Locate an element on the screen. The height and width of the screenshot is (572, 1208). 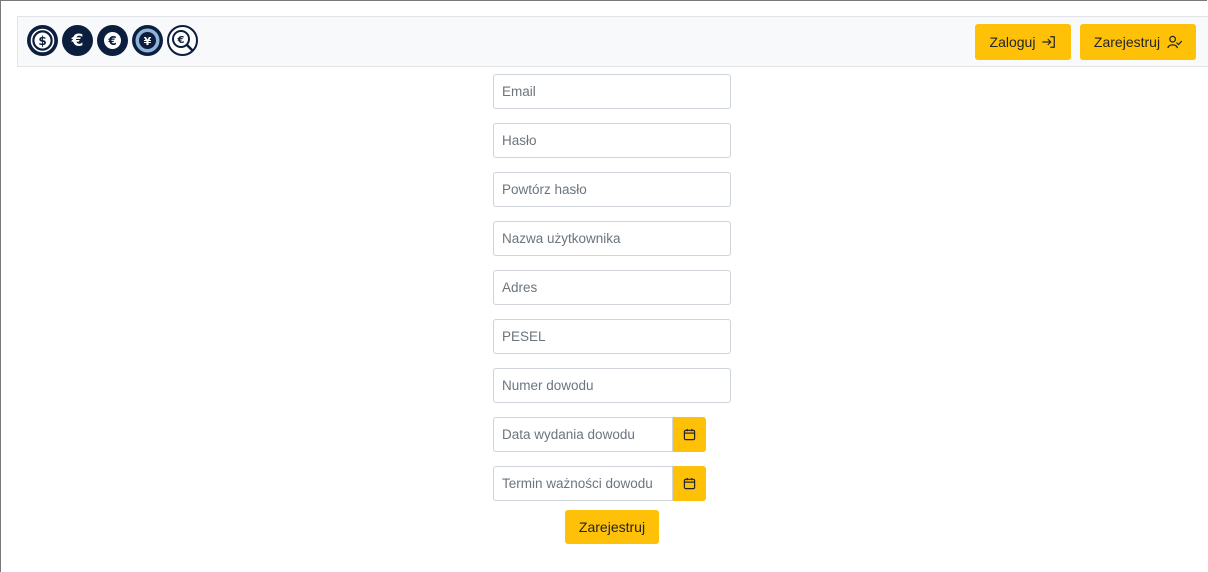
id-expiry-date-calendar-button is located at coordinates (689, 483).